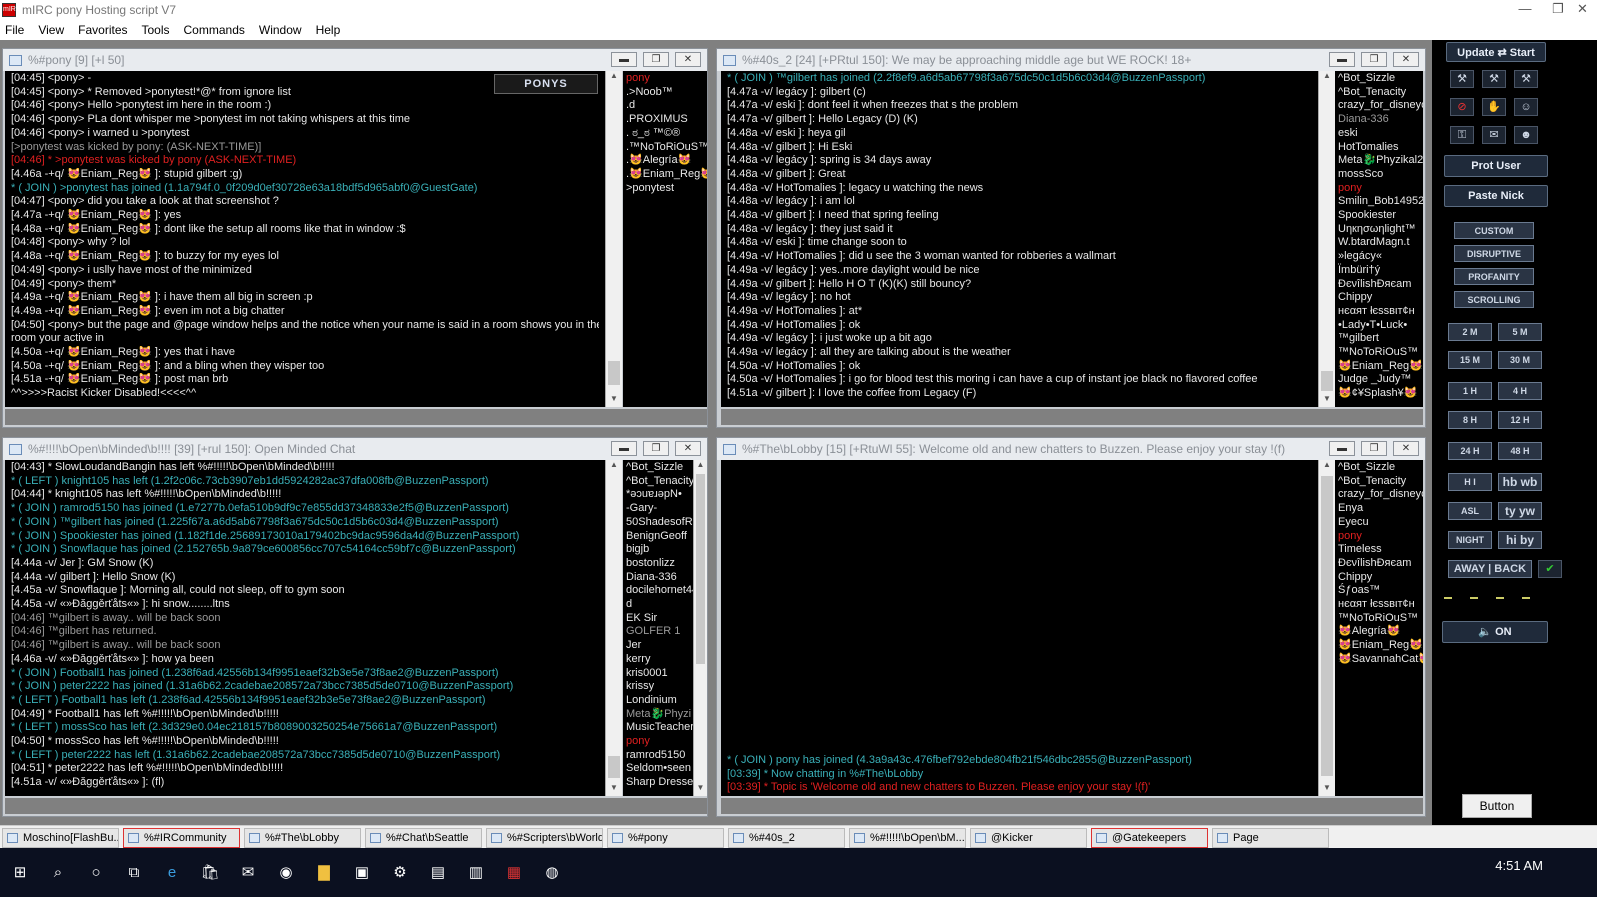  What do you see at coordinates (666, 175) in the screenshot?
I see `nick-item: .😻Eniam_Reg😻` at bounding box center [666, 175].